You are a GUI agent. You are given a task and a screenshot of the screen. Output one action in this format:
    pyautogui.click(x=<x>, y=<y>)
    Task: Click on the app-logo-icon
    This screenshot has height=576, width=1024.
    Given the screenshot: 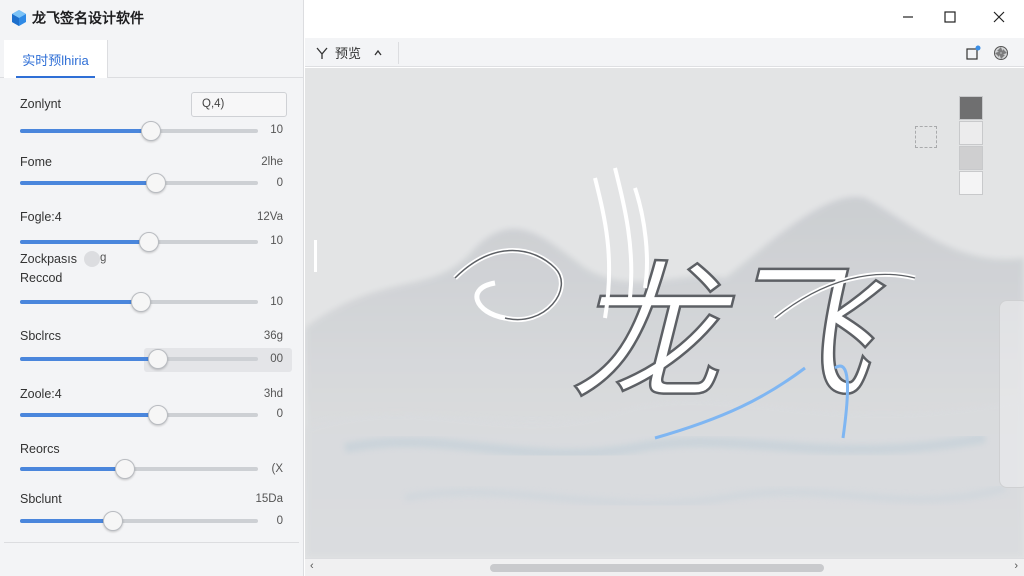 What is the action you would take?
    pyautogui.click(x=19, y=18)
    